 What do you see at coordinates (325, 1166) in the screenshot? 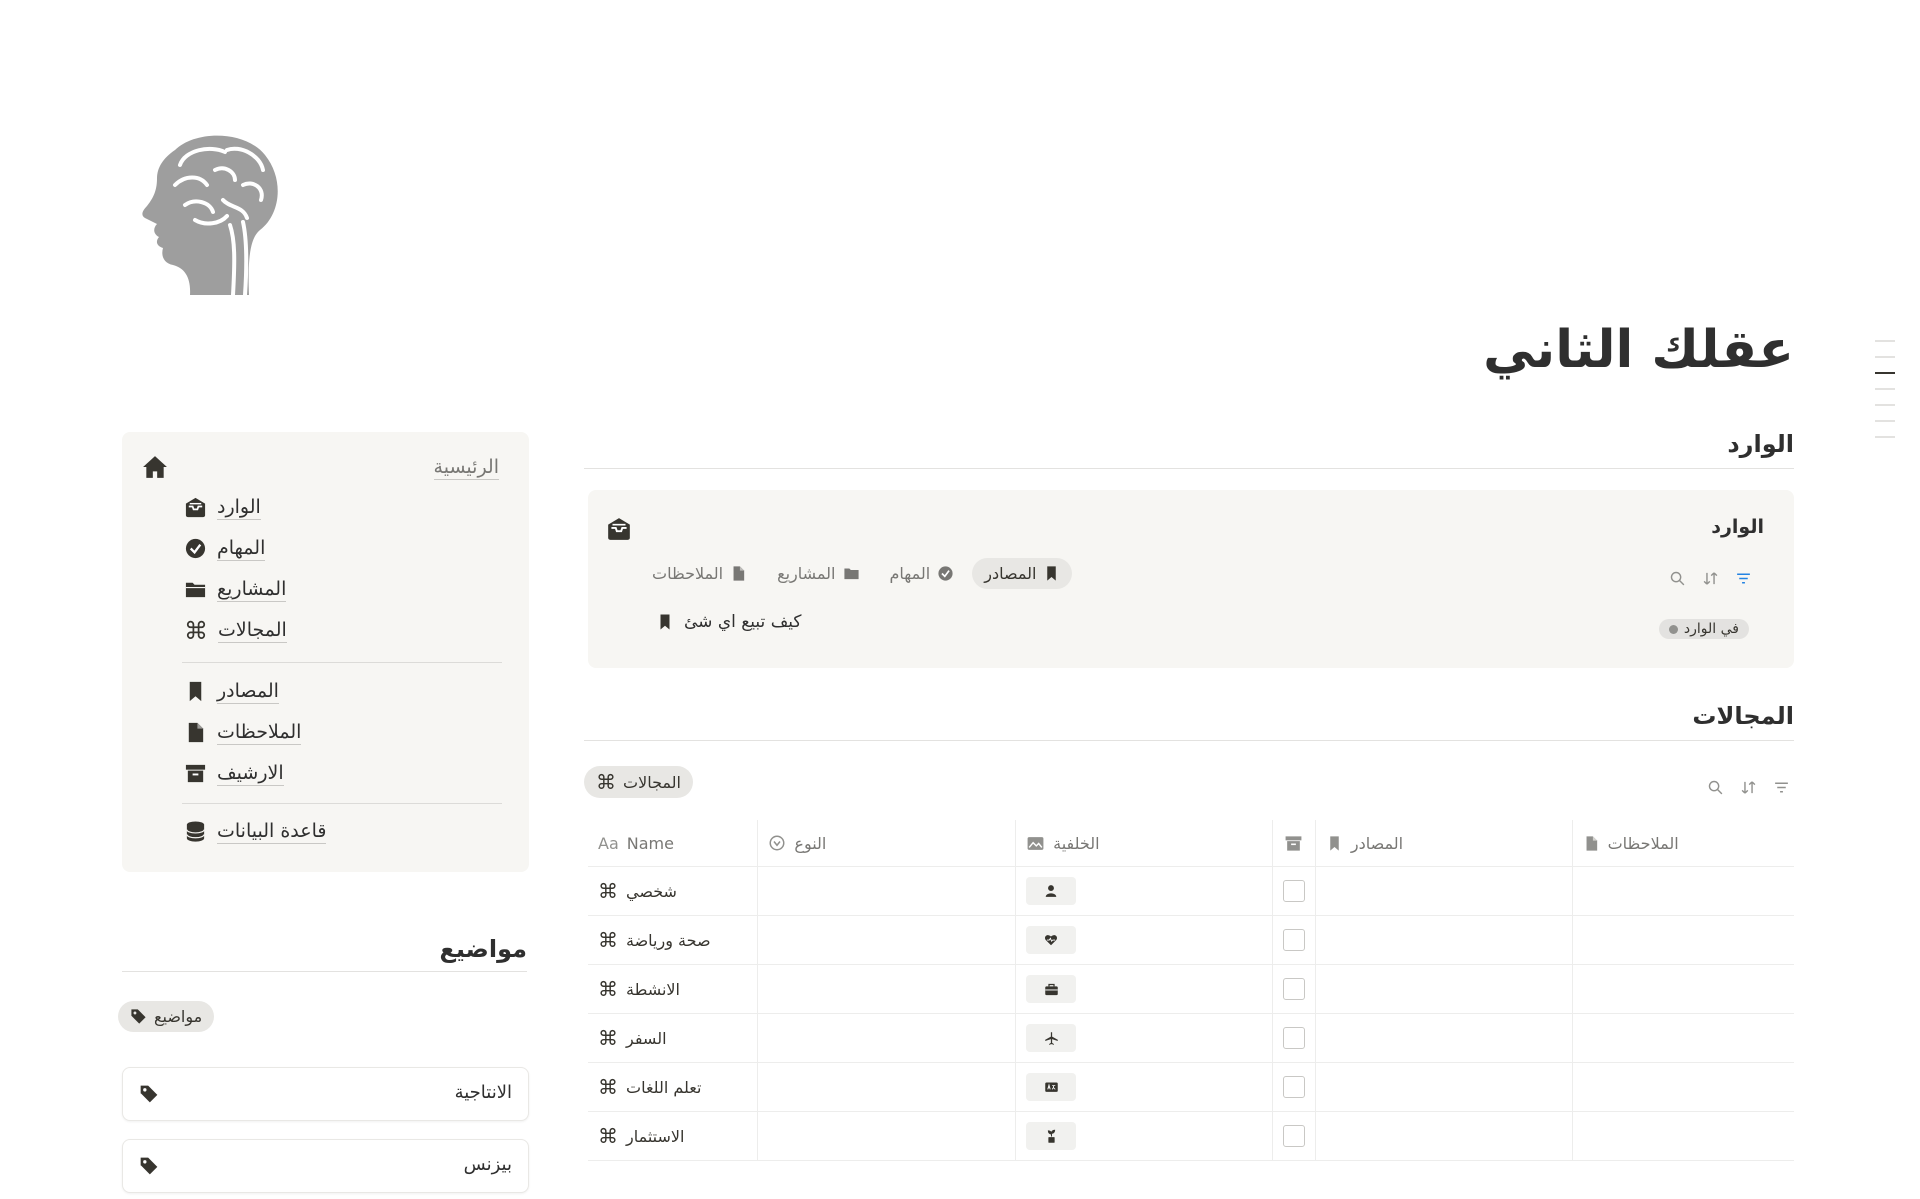
I see `topic-card: بيزنس` at bounding box center [325, 1166].